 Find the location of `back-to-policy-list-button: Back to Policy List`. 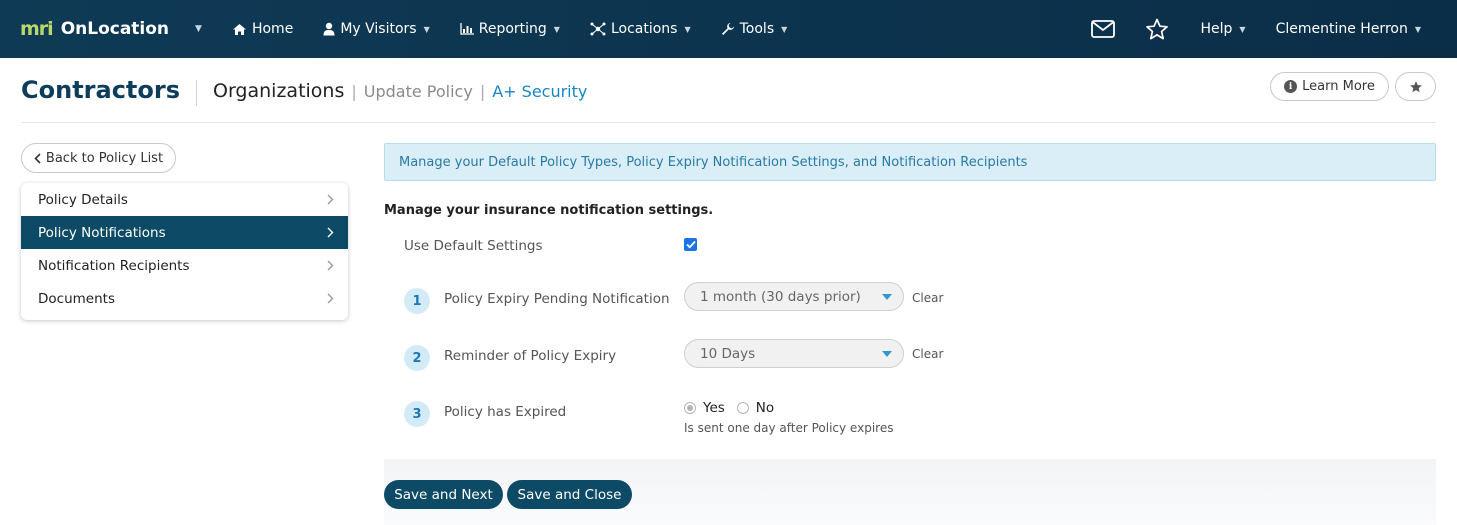

back-to-policy-list-button: Back to Policy List is located at coordinates (98, 158).